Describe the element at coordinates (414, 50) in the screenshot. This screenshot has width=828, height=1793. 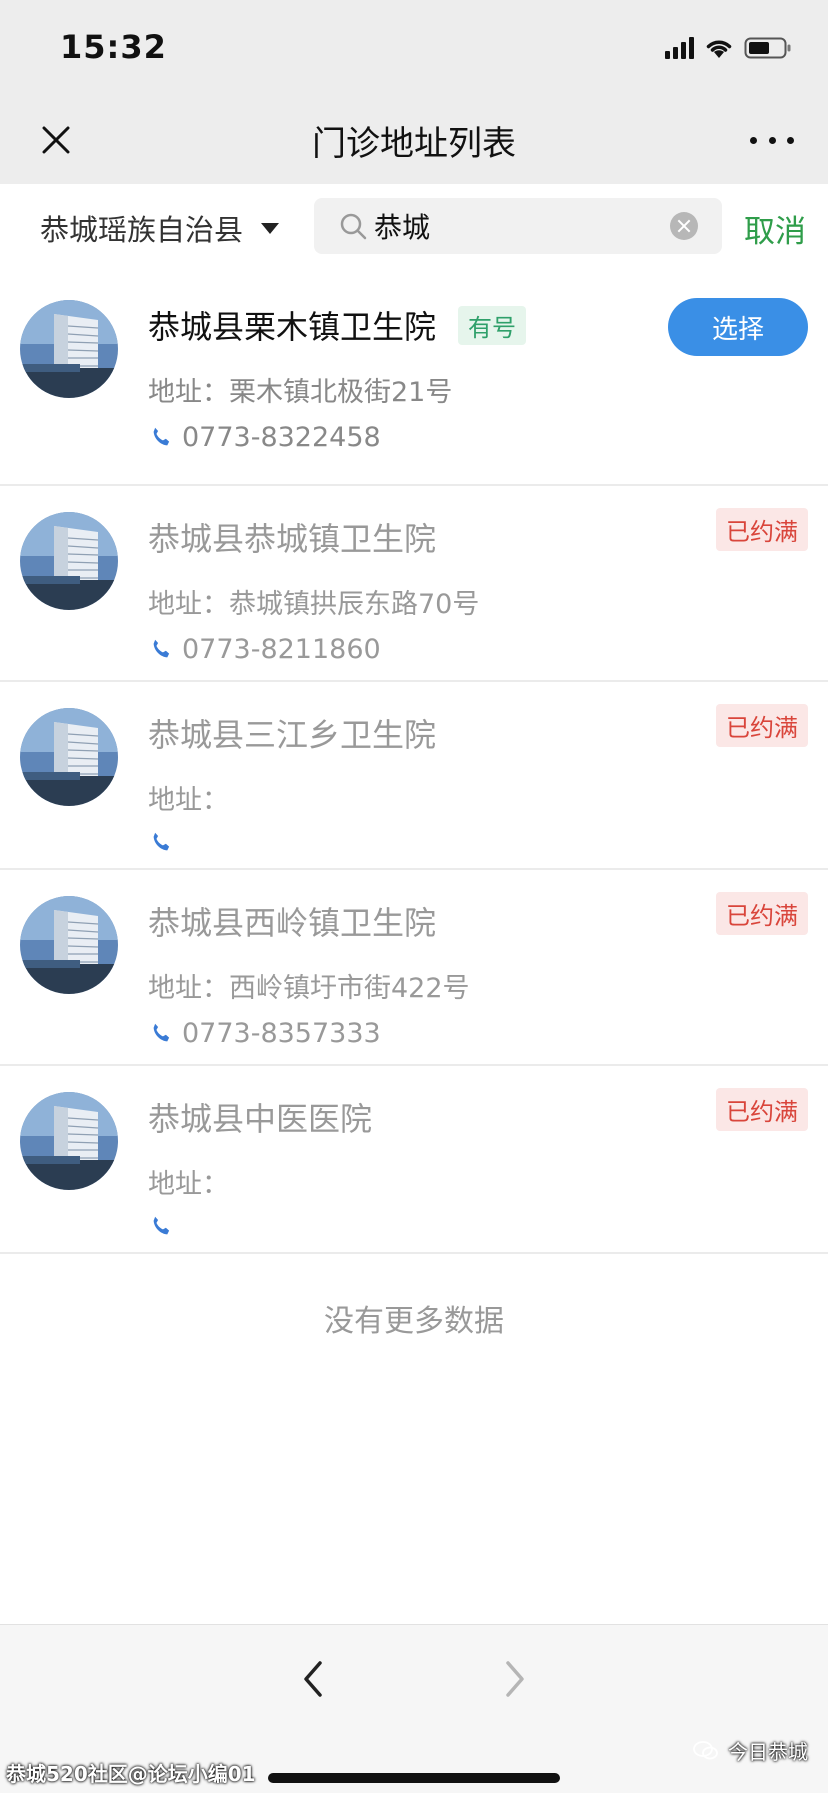
I see `status-bar: 15:32` at that location.